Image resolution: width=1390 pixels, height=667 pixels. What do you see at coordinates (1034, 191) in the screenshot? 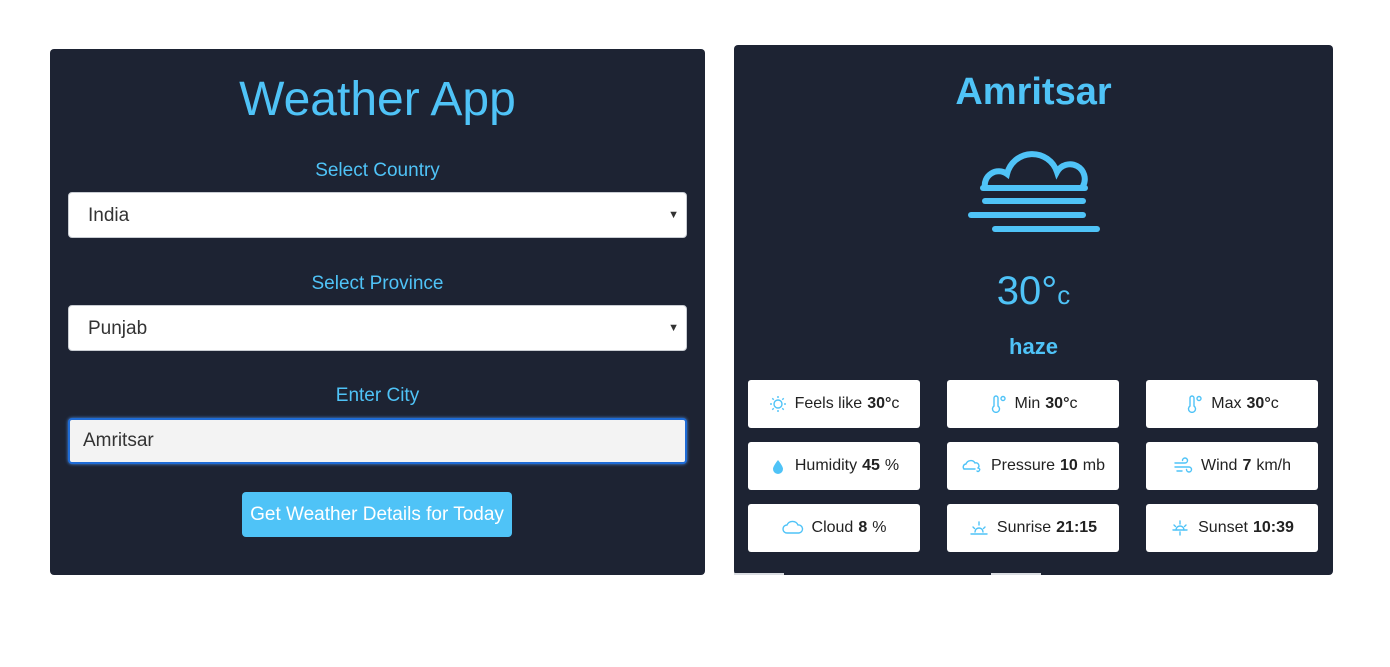
I see `haze-icon` at bounding box center [1034, 191].